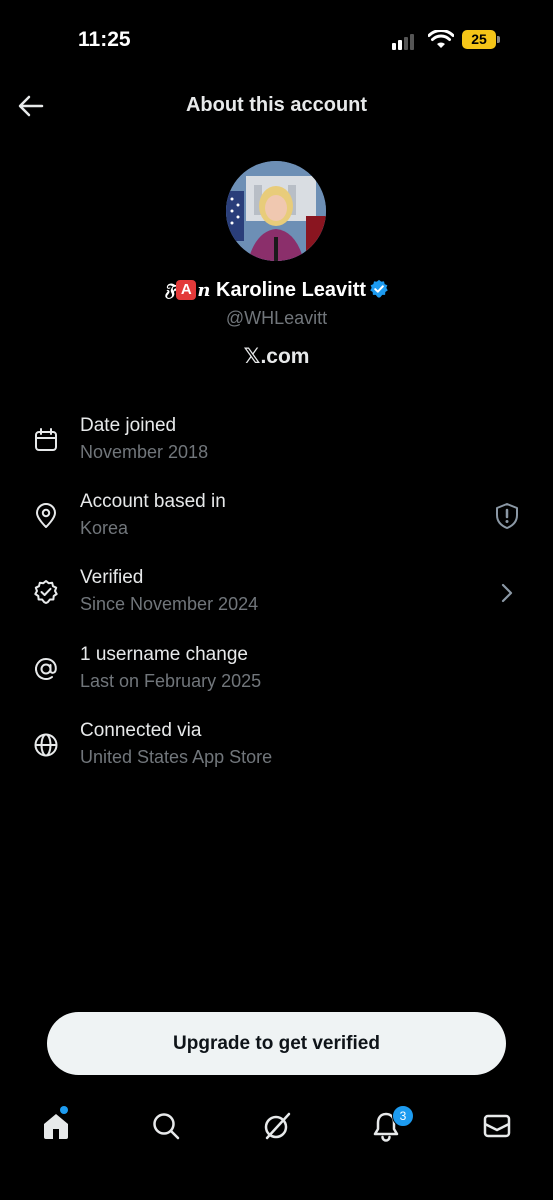 The height and width of the screenshot is (1200, 553). What do you see at coordinates (507, 516) in the screenshot?
I see `shield-warning-icon` at bounding box center [507, 516].